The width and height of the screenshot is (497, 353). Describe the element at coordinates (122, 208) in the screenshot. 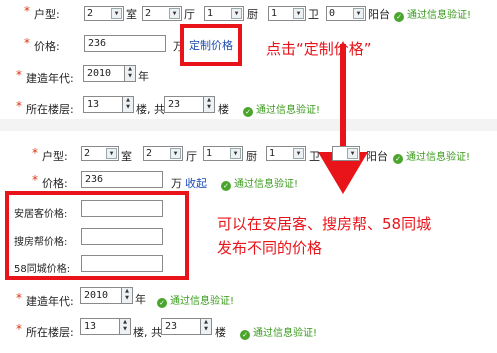

I see `anjuke-price-input` at that location.